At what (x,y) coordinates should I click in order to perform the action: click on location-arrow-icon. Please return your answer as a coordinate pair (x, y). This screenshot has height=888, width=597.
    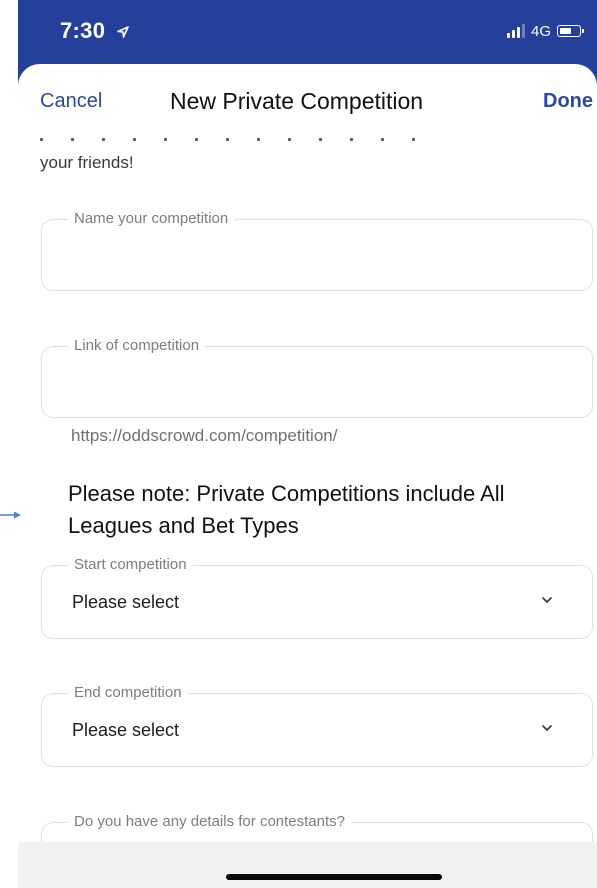
    Looking at the image, I should click on (122, 32).